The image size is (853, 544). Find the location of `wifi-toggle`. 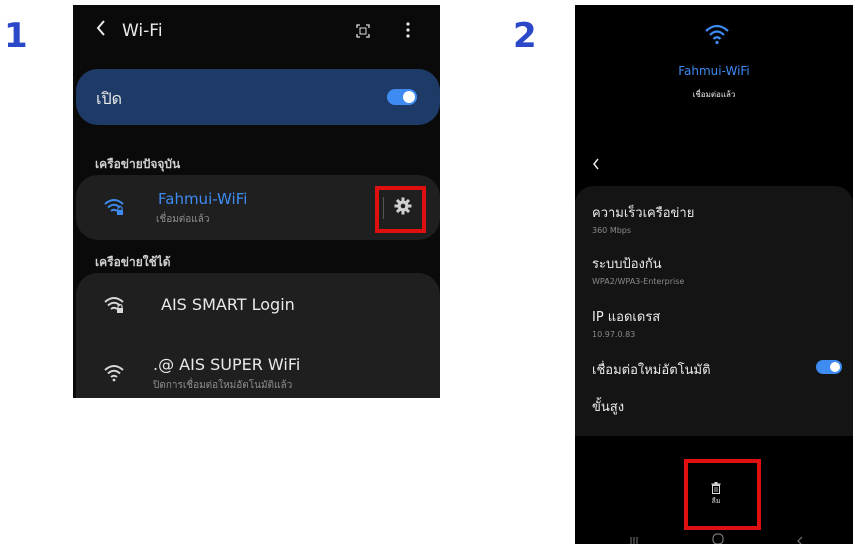

wifi-toggle is located at coordinates (402, 97).